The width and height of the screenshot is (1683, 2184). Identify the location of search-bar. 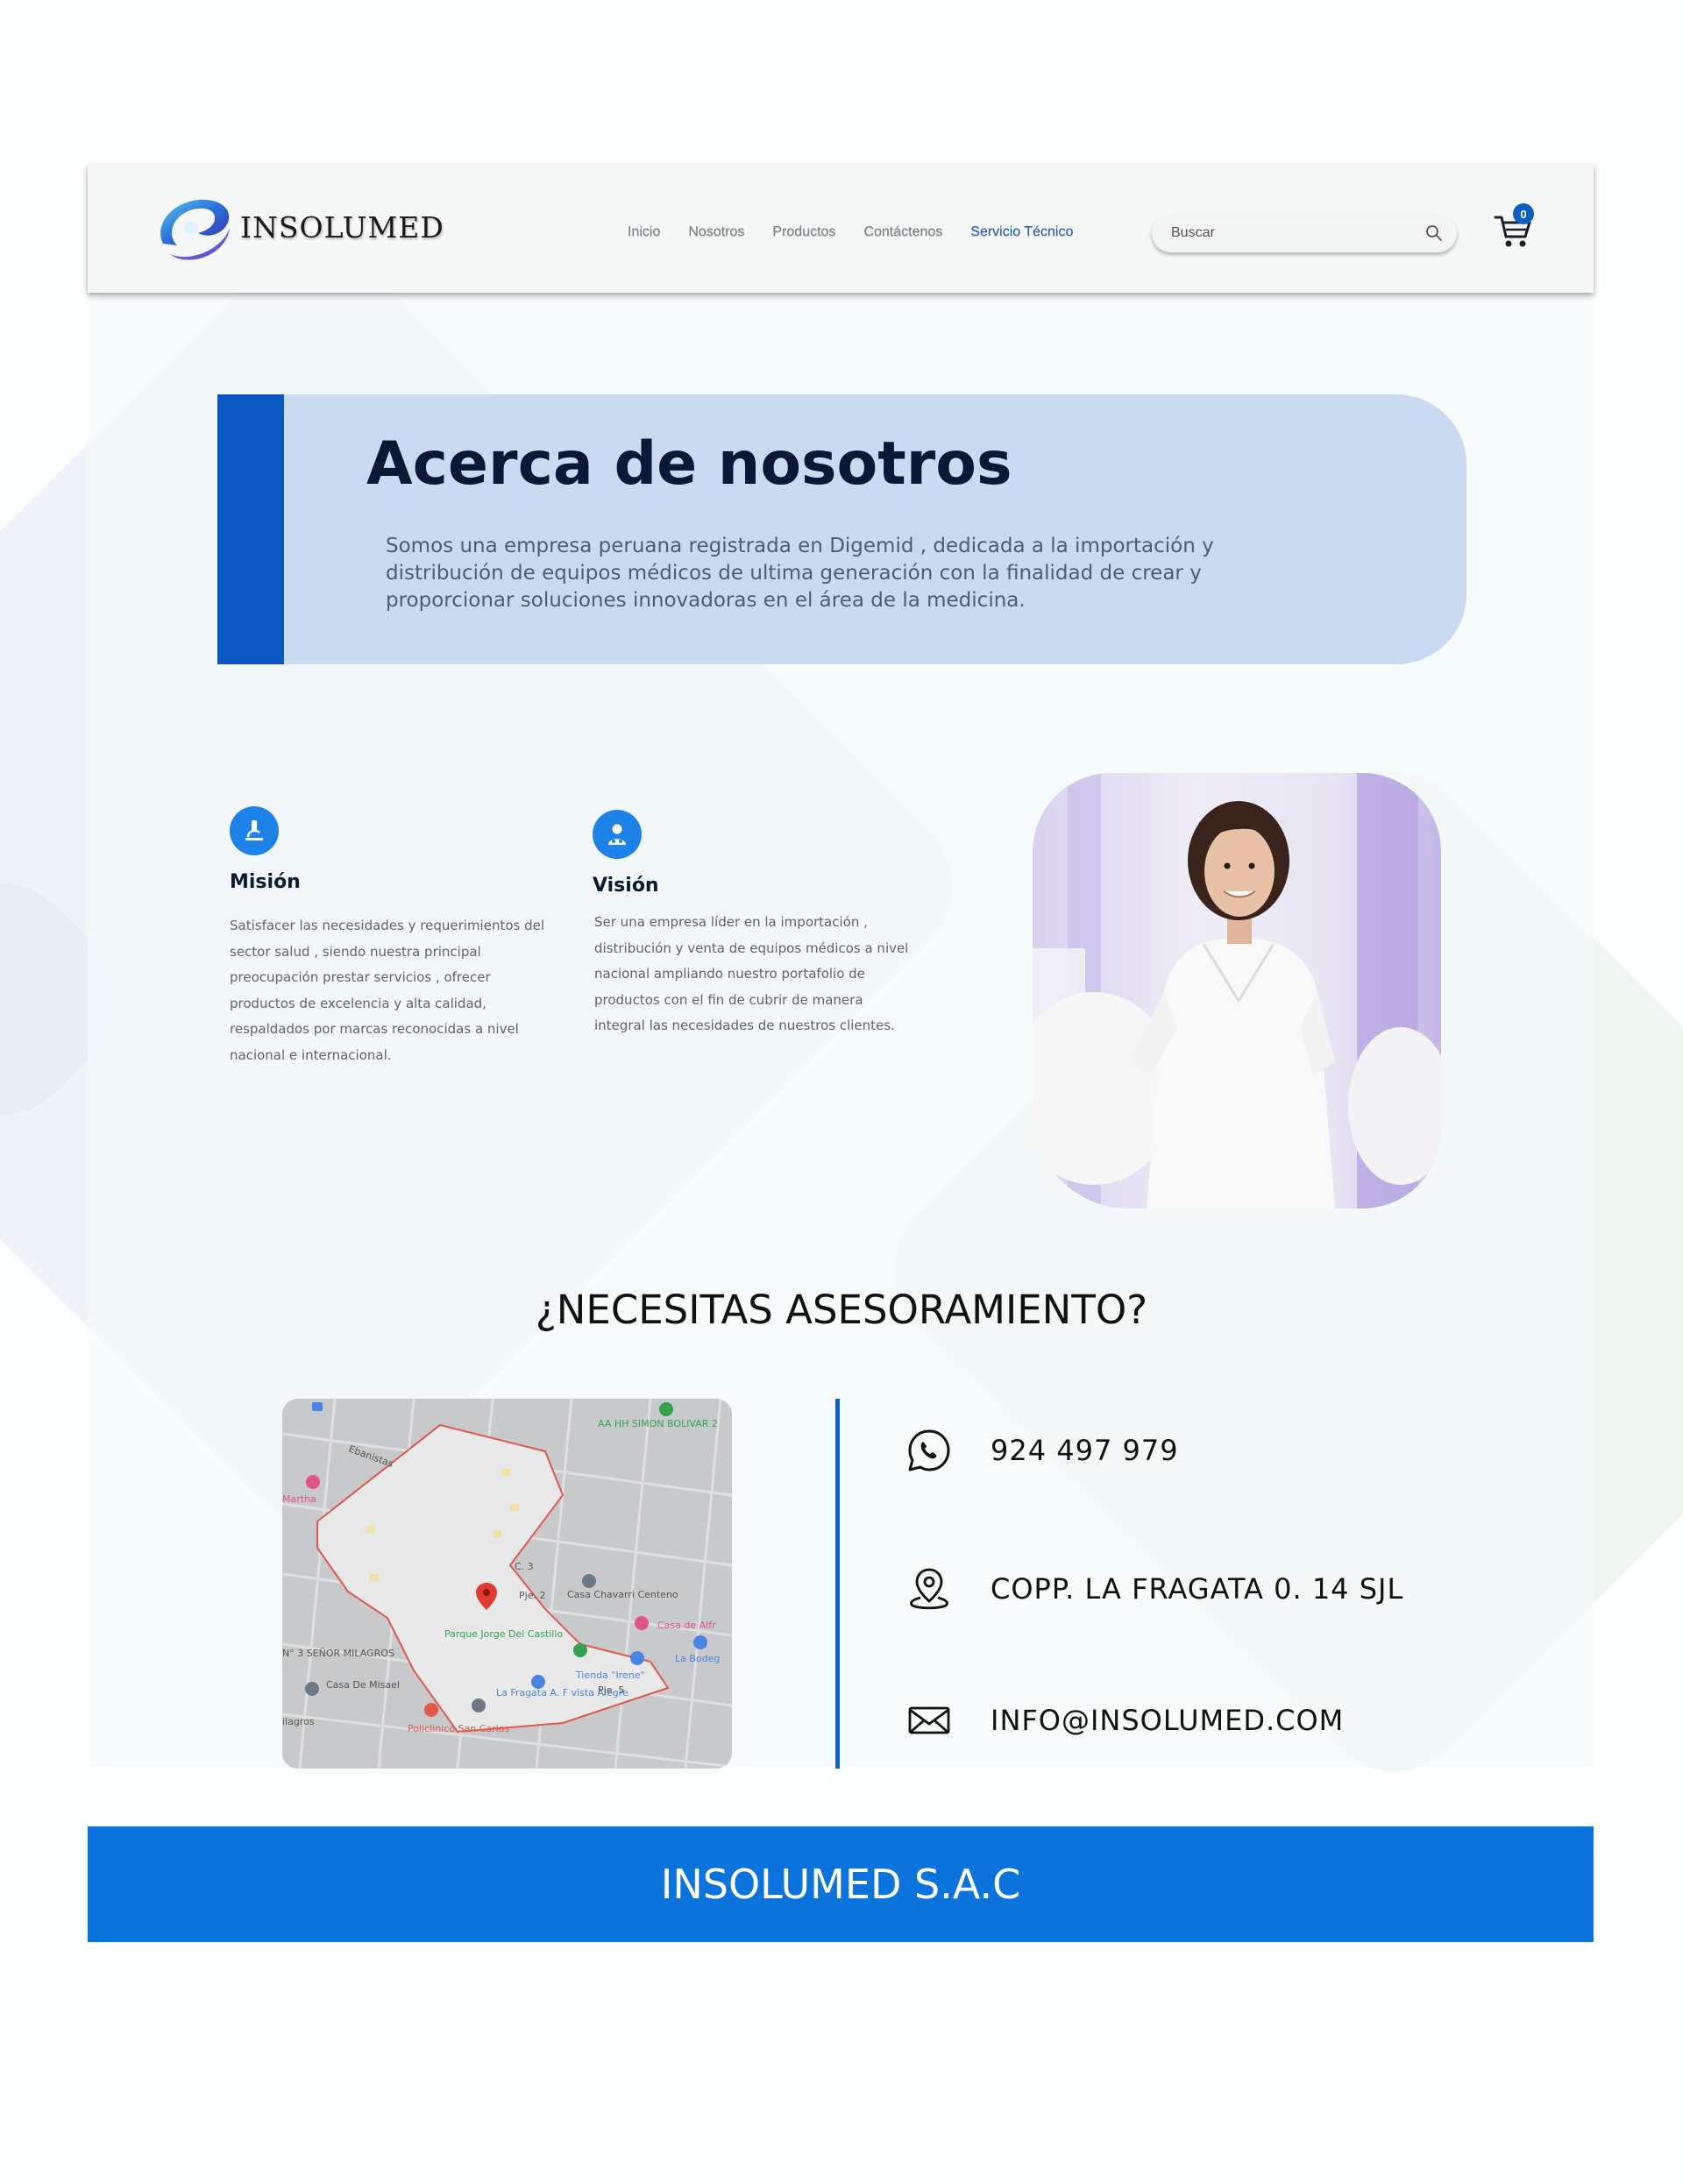
(1304, 233).